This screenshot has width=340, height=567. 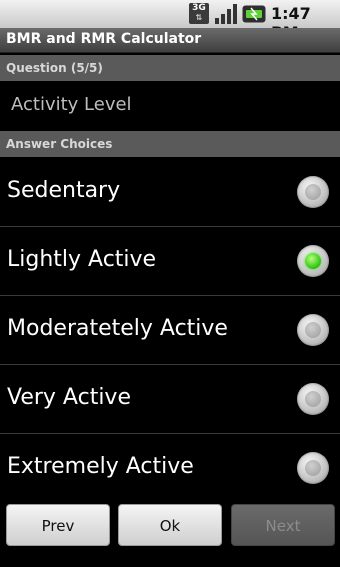 What do you see at coordinates (100, 466) in the screenshot?
I see `answer-label: Extremely Active` at bounding box center [100, 466].